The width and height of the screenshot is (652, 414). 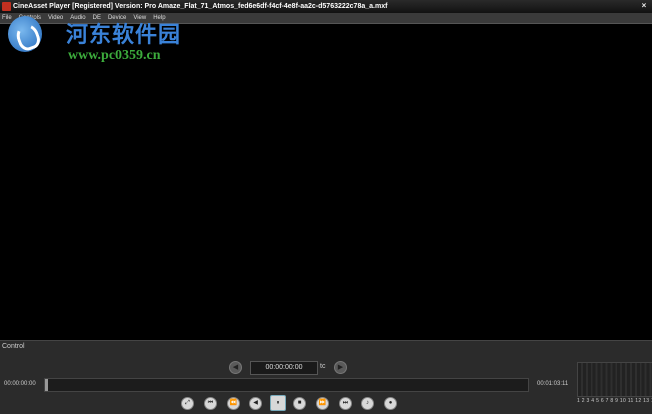 What do you see at coordinates (367, 403) in the screenshot?
I see `volume-button: ♪` at bounding box center [367, 403].